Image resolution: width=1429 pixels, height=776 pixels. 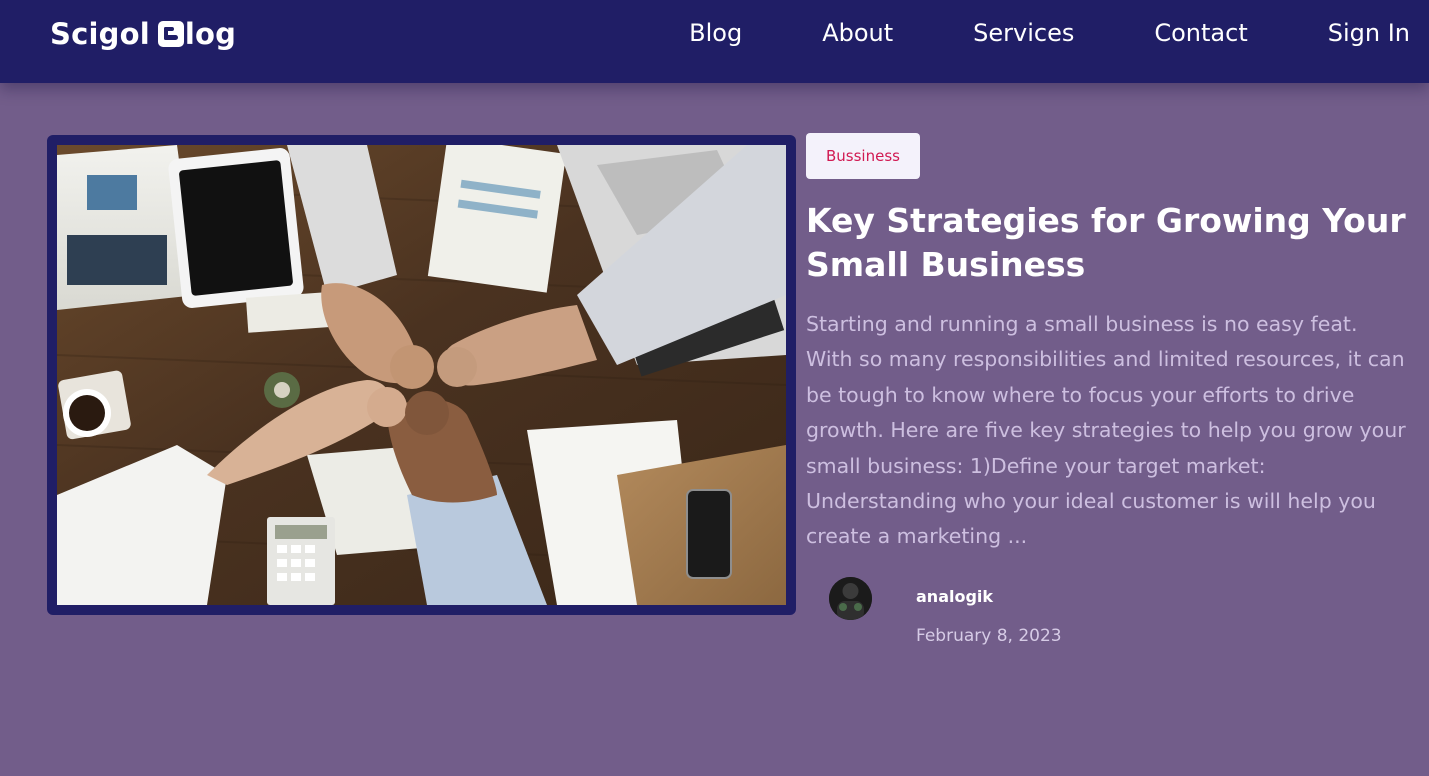 I want to click on author-avatar, so click(x=850, y=598).